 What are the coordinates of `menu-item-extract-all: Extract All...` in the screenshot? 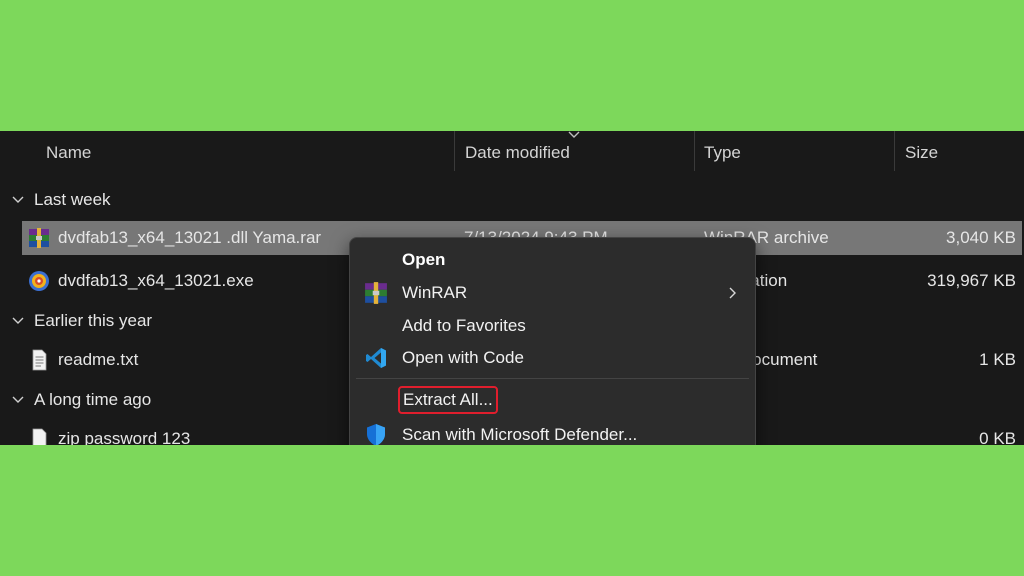 It's located at (552, 402).